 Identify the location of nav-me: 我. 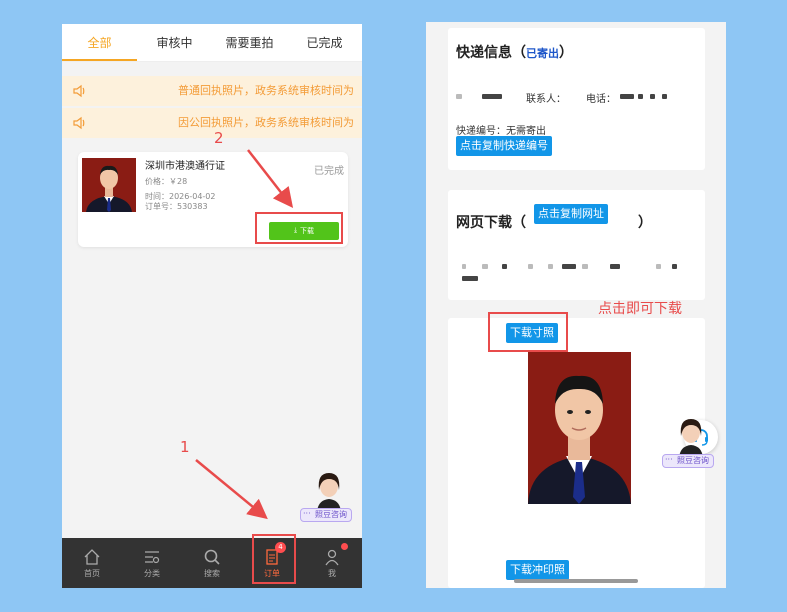
(332, 563).